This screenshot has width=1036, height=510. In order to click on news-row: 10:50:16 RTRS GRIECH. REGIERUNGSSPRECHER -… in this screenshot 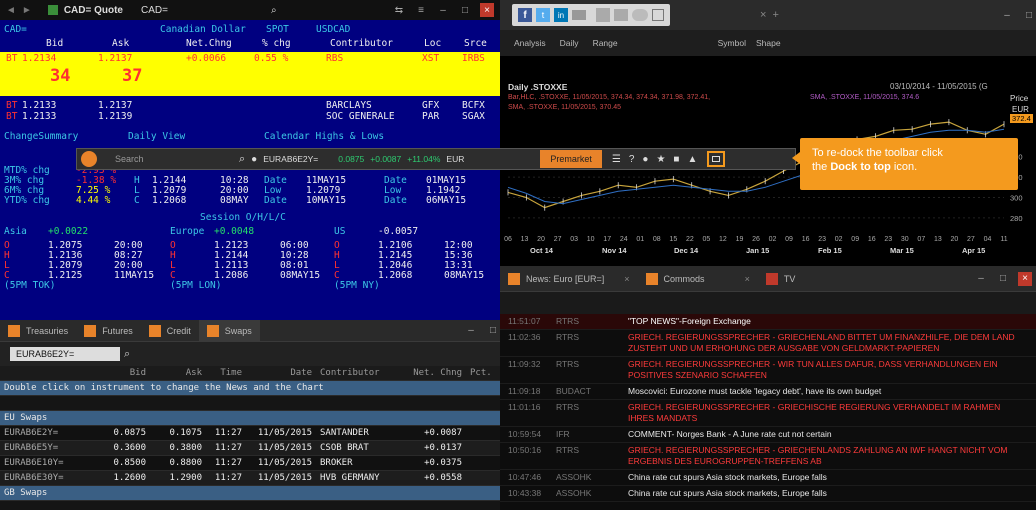, I will do `click(768, 456)`.